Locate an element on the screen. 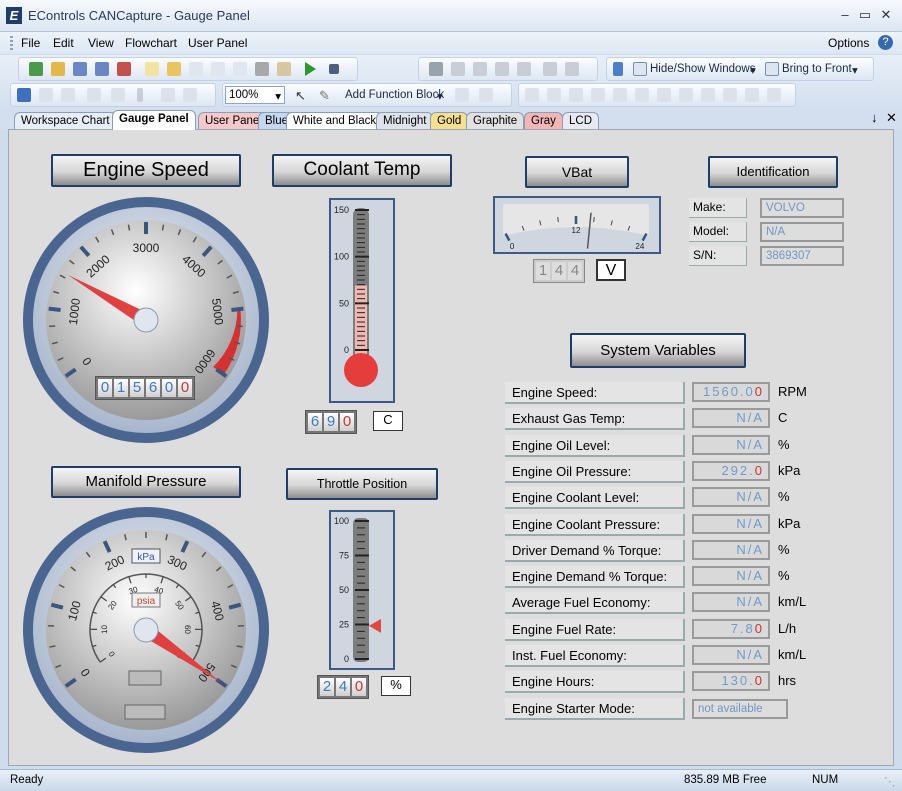  status-bar: Ready 835.89 MB Free NUM ⋱ is located at coordinates (451, 780).